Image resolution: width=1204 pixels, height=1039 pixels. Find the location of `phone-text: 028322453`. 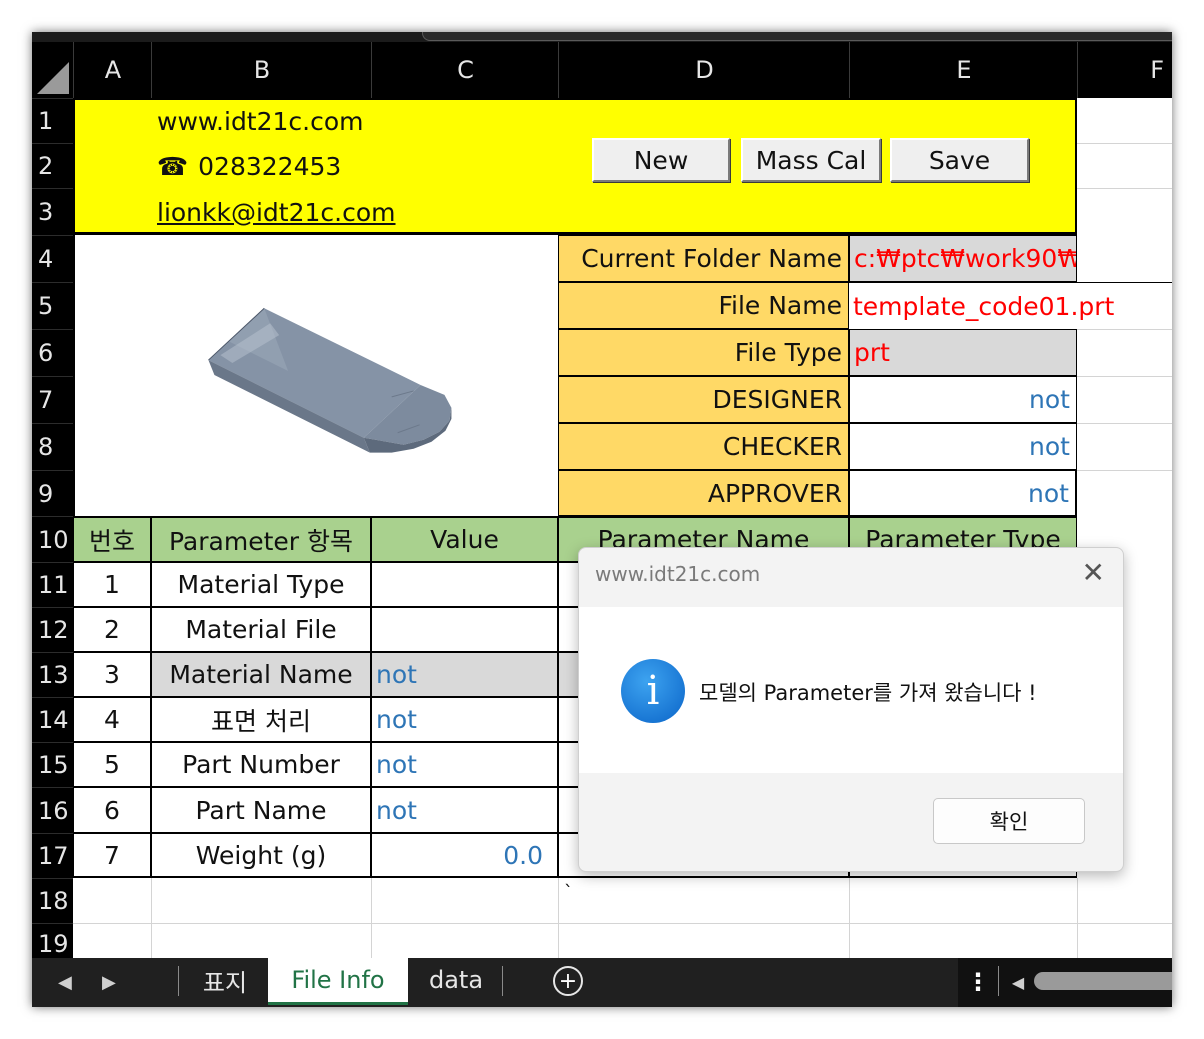

phone-text: 028322453 is located at coordinates (270, 166).